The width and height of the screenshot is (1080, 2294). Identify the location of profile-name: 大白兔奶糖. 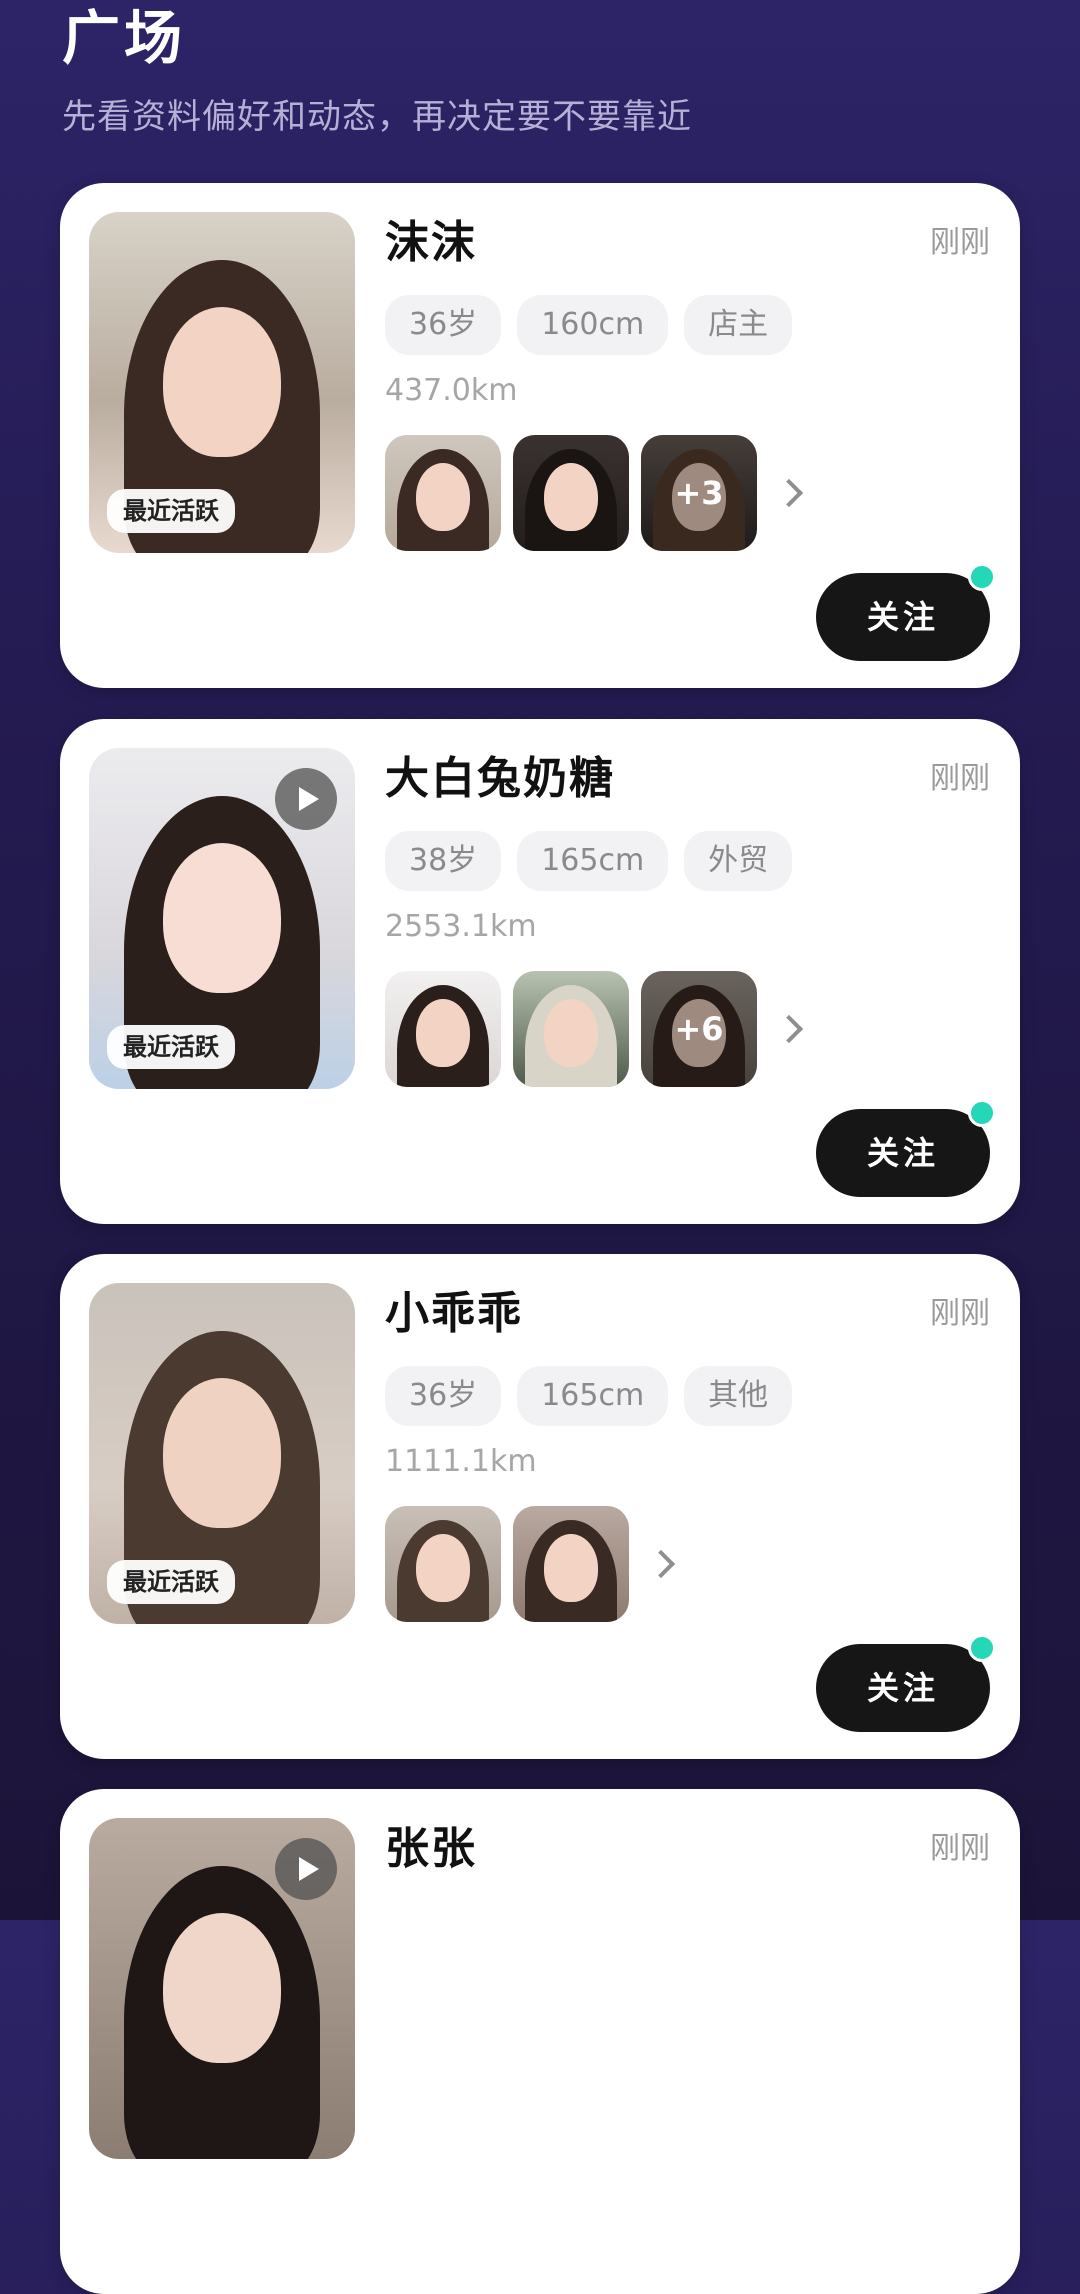
(500, 778).